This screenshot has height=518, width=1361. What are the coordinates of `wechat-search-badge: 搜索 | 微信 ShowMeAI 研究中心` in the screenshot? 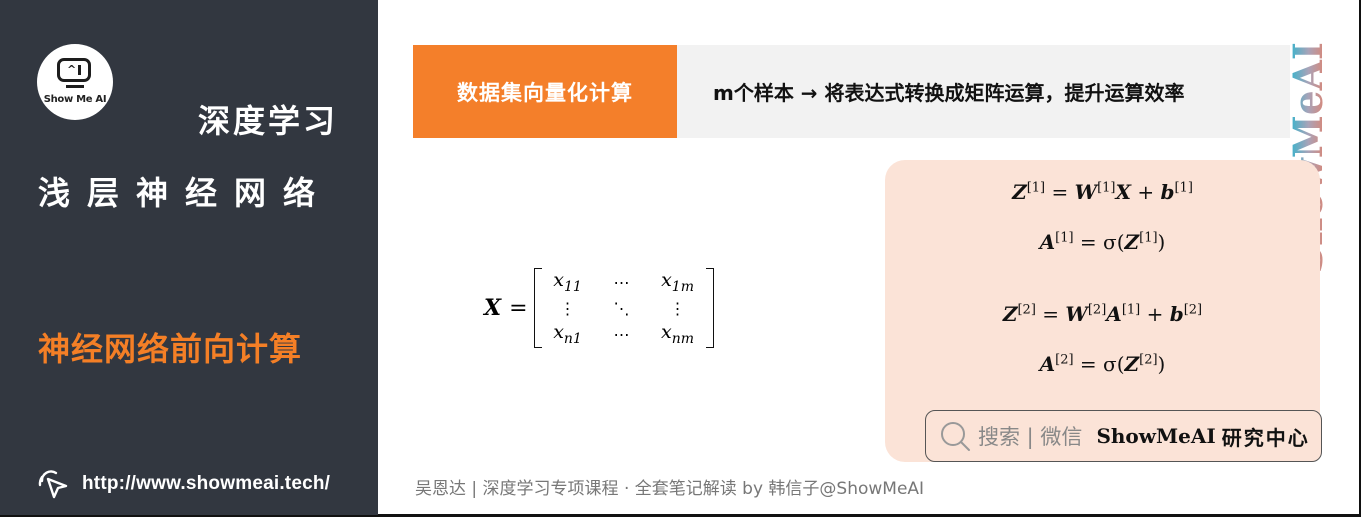 It's located at (1123, 436).